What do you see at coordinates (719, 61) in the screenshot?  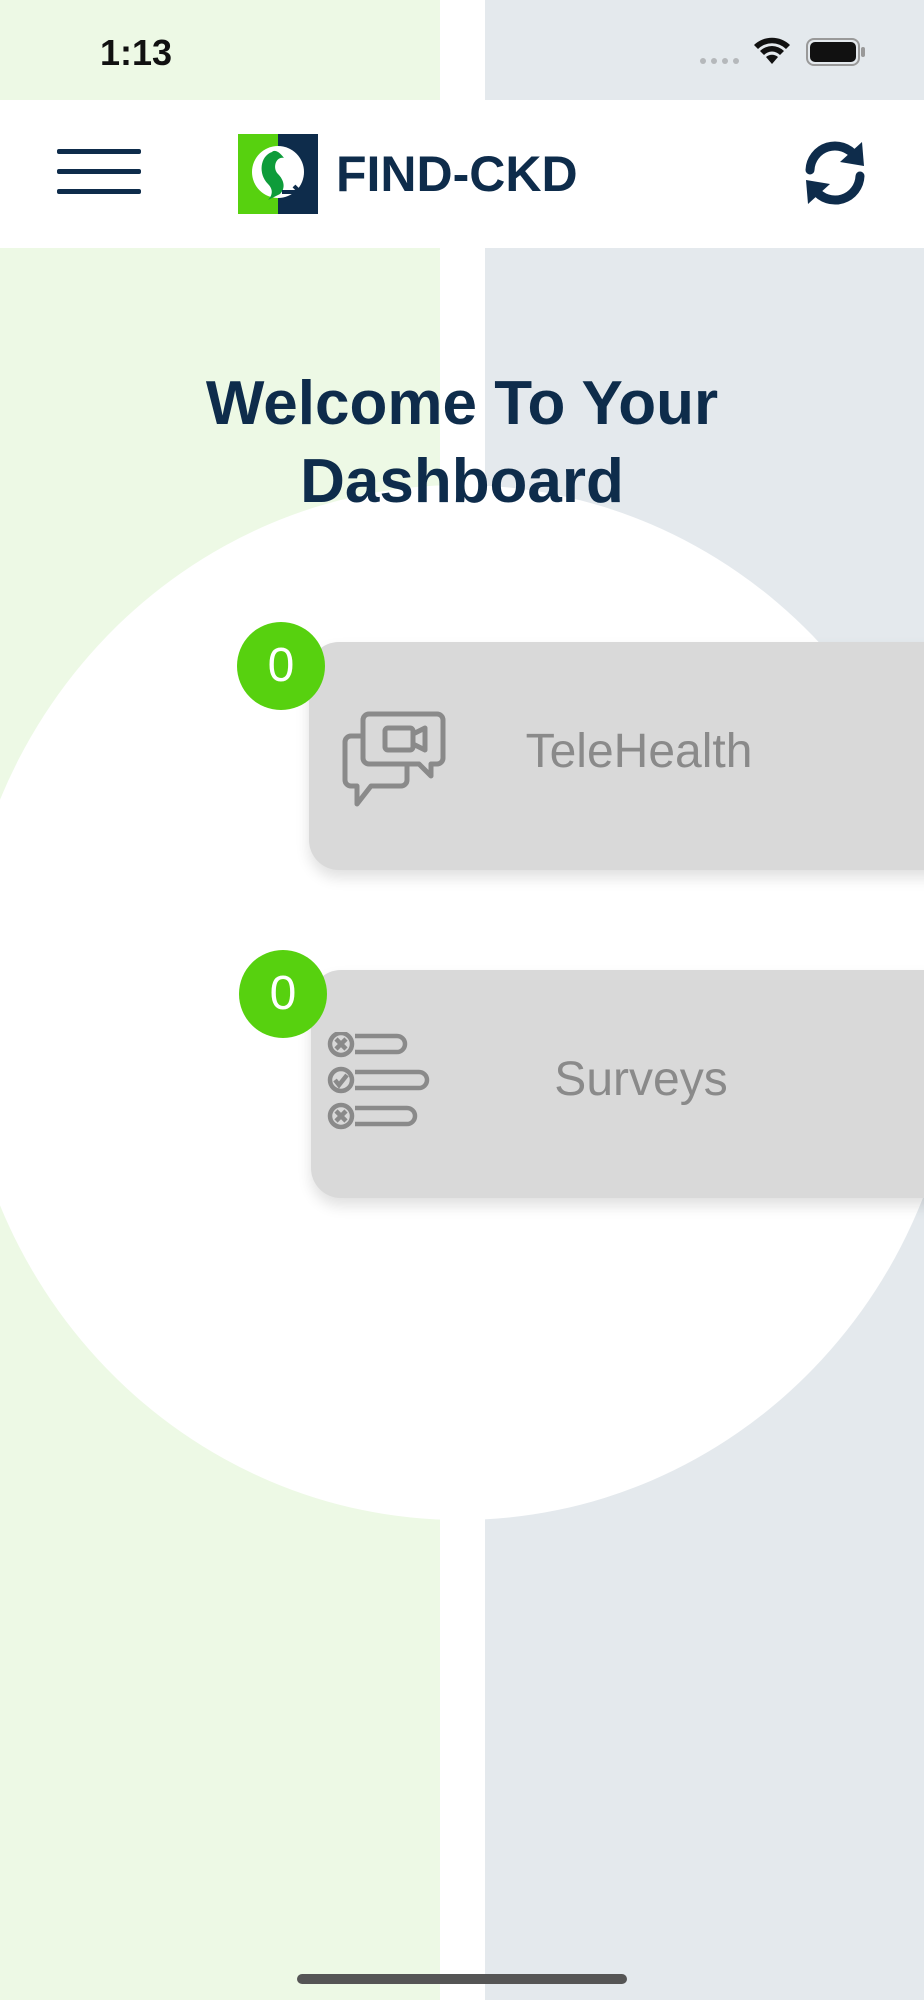 I see `cellular-signal-icon` at bounding box center [719, 61].